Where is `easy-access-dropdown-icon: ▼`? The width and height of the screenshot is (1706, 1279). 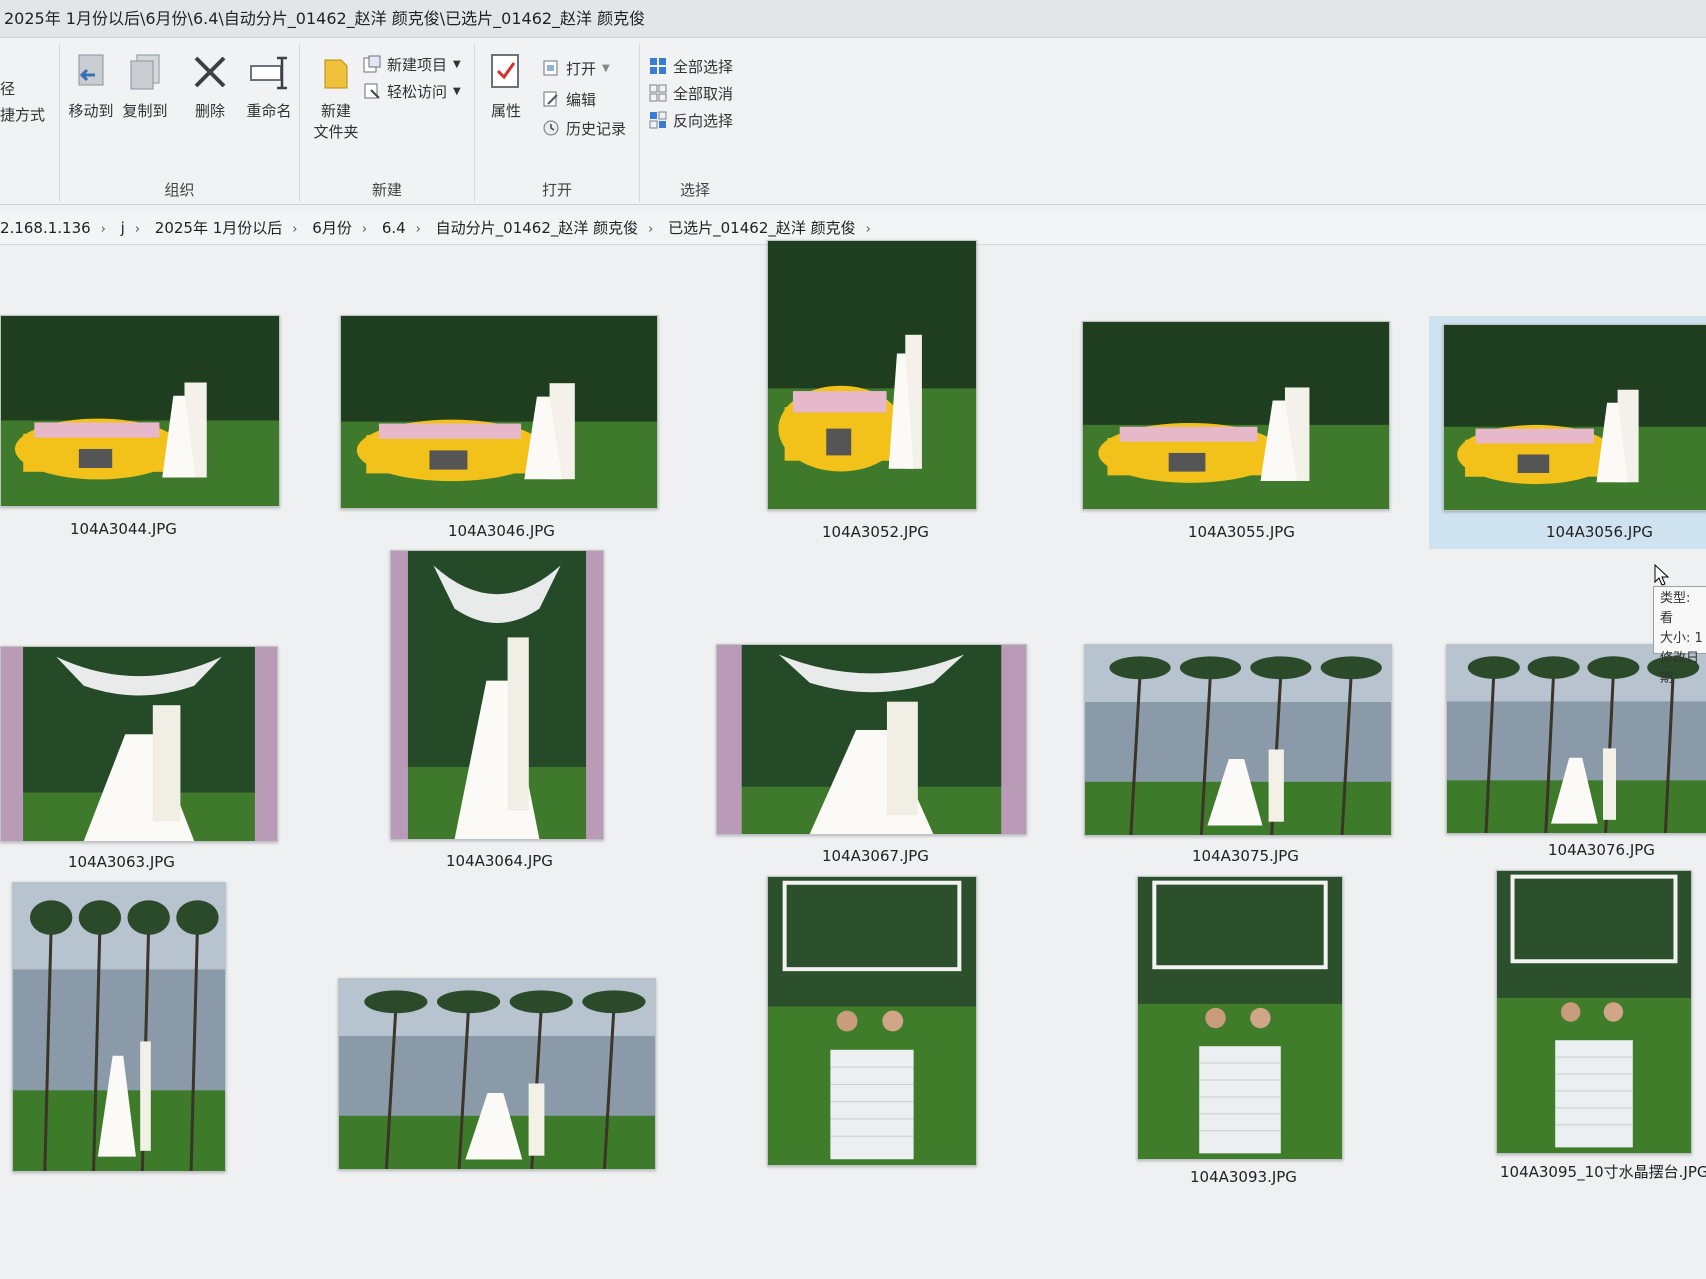
easy-access-dropdown-icon: ▼ is located at coordinates (457, 91).